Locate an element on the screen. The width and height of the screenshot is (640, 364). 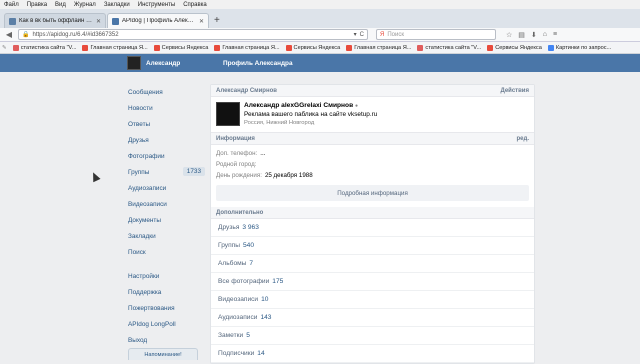
sidebar-item-friends: Друзья is located at coordinates (163, 140).